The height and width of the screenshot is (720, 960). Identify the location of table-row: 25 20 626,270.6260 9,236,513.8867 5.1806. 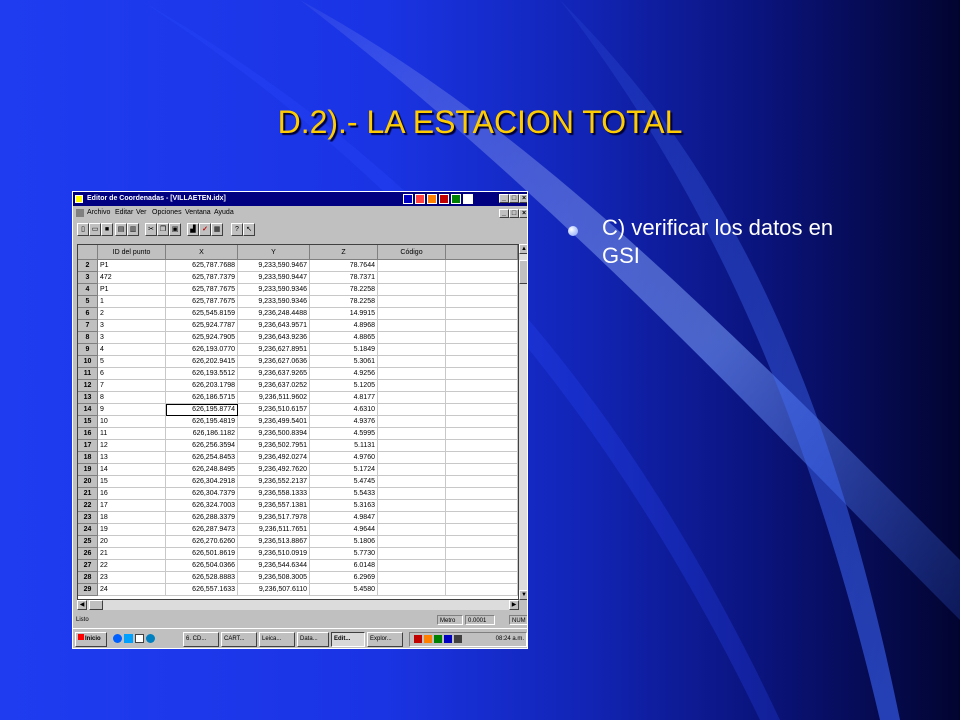
(298, 542).